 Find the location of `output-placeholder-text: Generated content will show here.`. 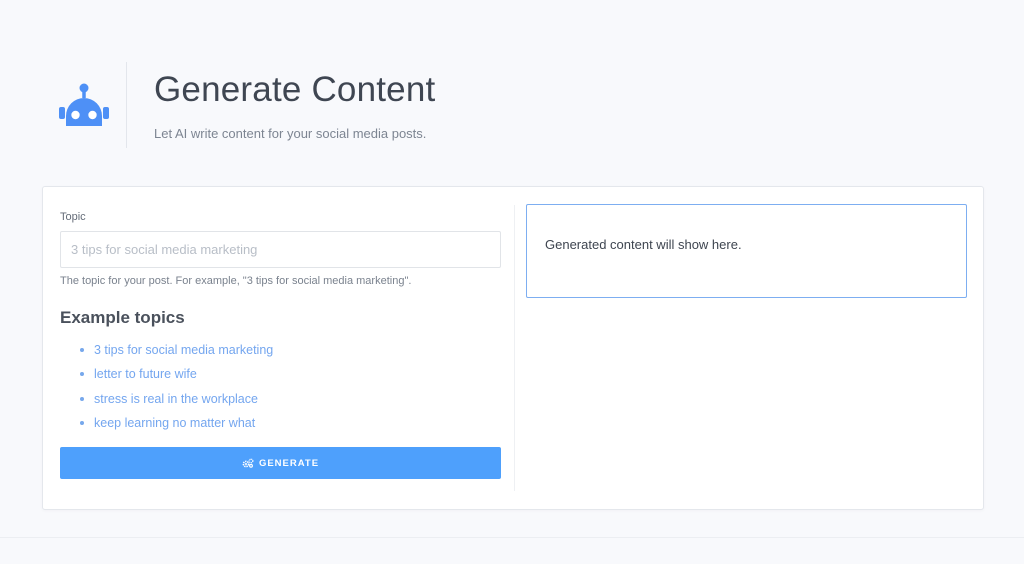

output-placeholder-text: Generated content will show here. is located at coordinates (643, 244).